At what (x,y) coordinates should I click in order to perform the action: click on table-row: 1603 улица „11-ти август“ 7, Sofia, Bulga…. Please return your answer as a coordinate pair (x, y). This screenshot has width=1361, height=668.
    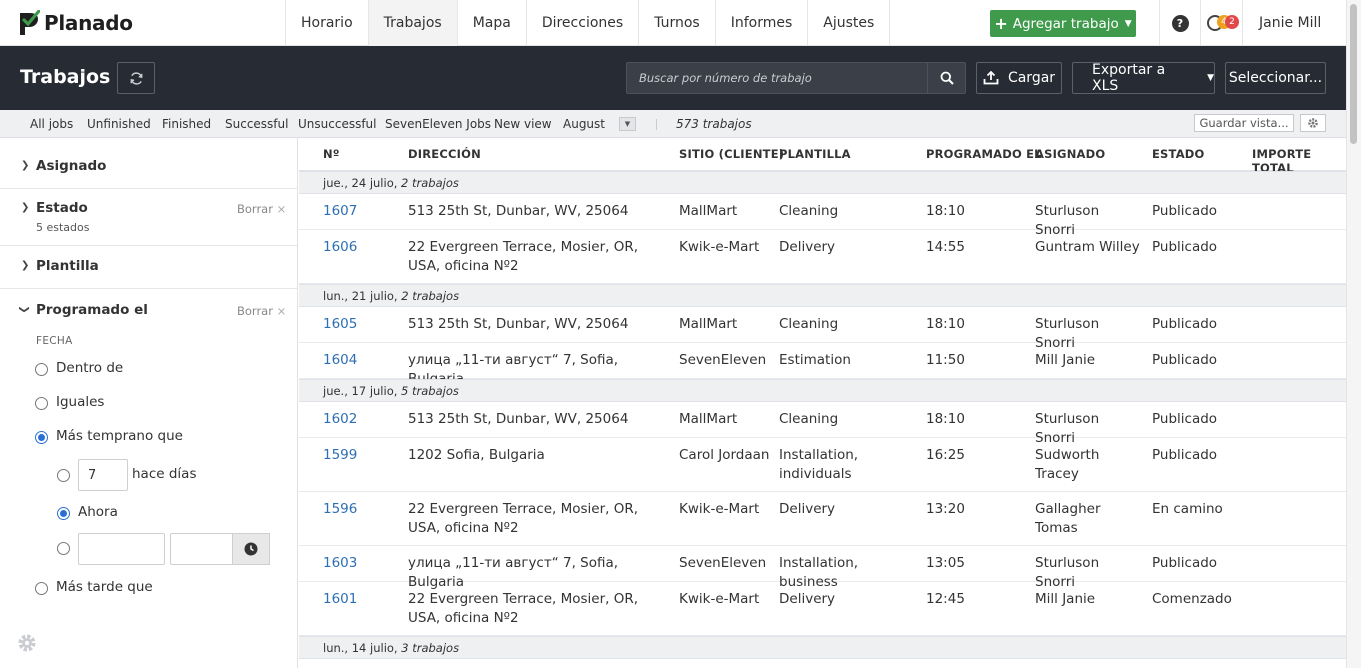
    Looking at the image, I should click on (822, 568).